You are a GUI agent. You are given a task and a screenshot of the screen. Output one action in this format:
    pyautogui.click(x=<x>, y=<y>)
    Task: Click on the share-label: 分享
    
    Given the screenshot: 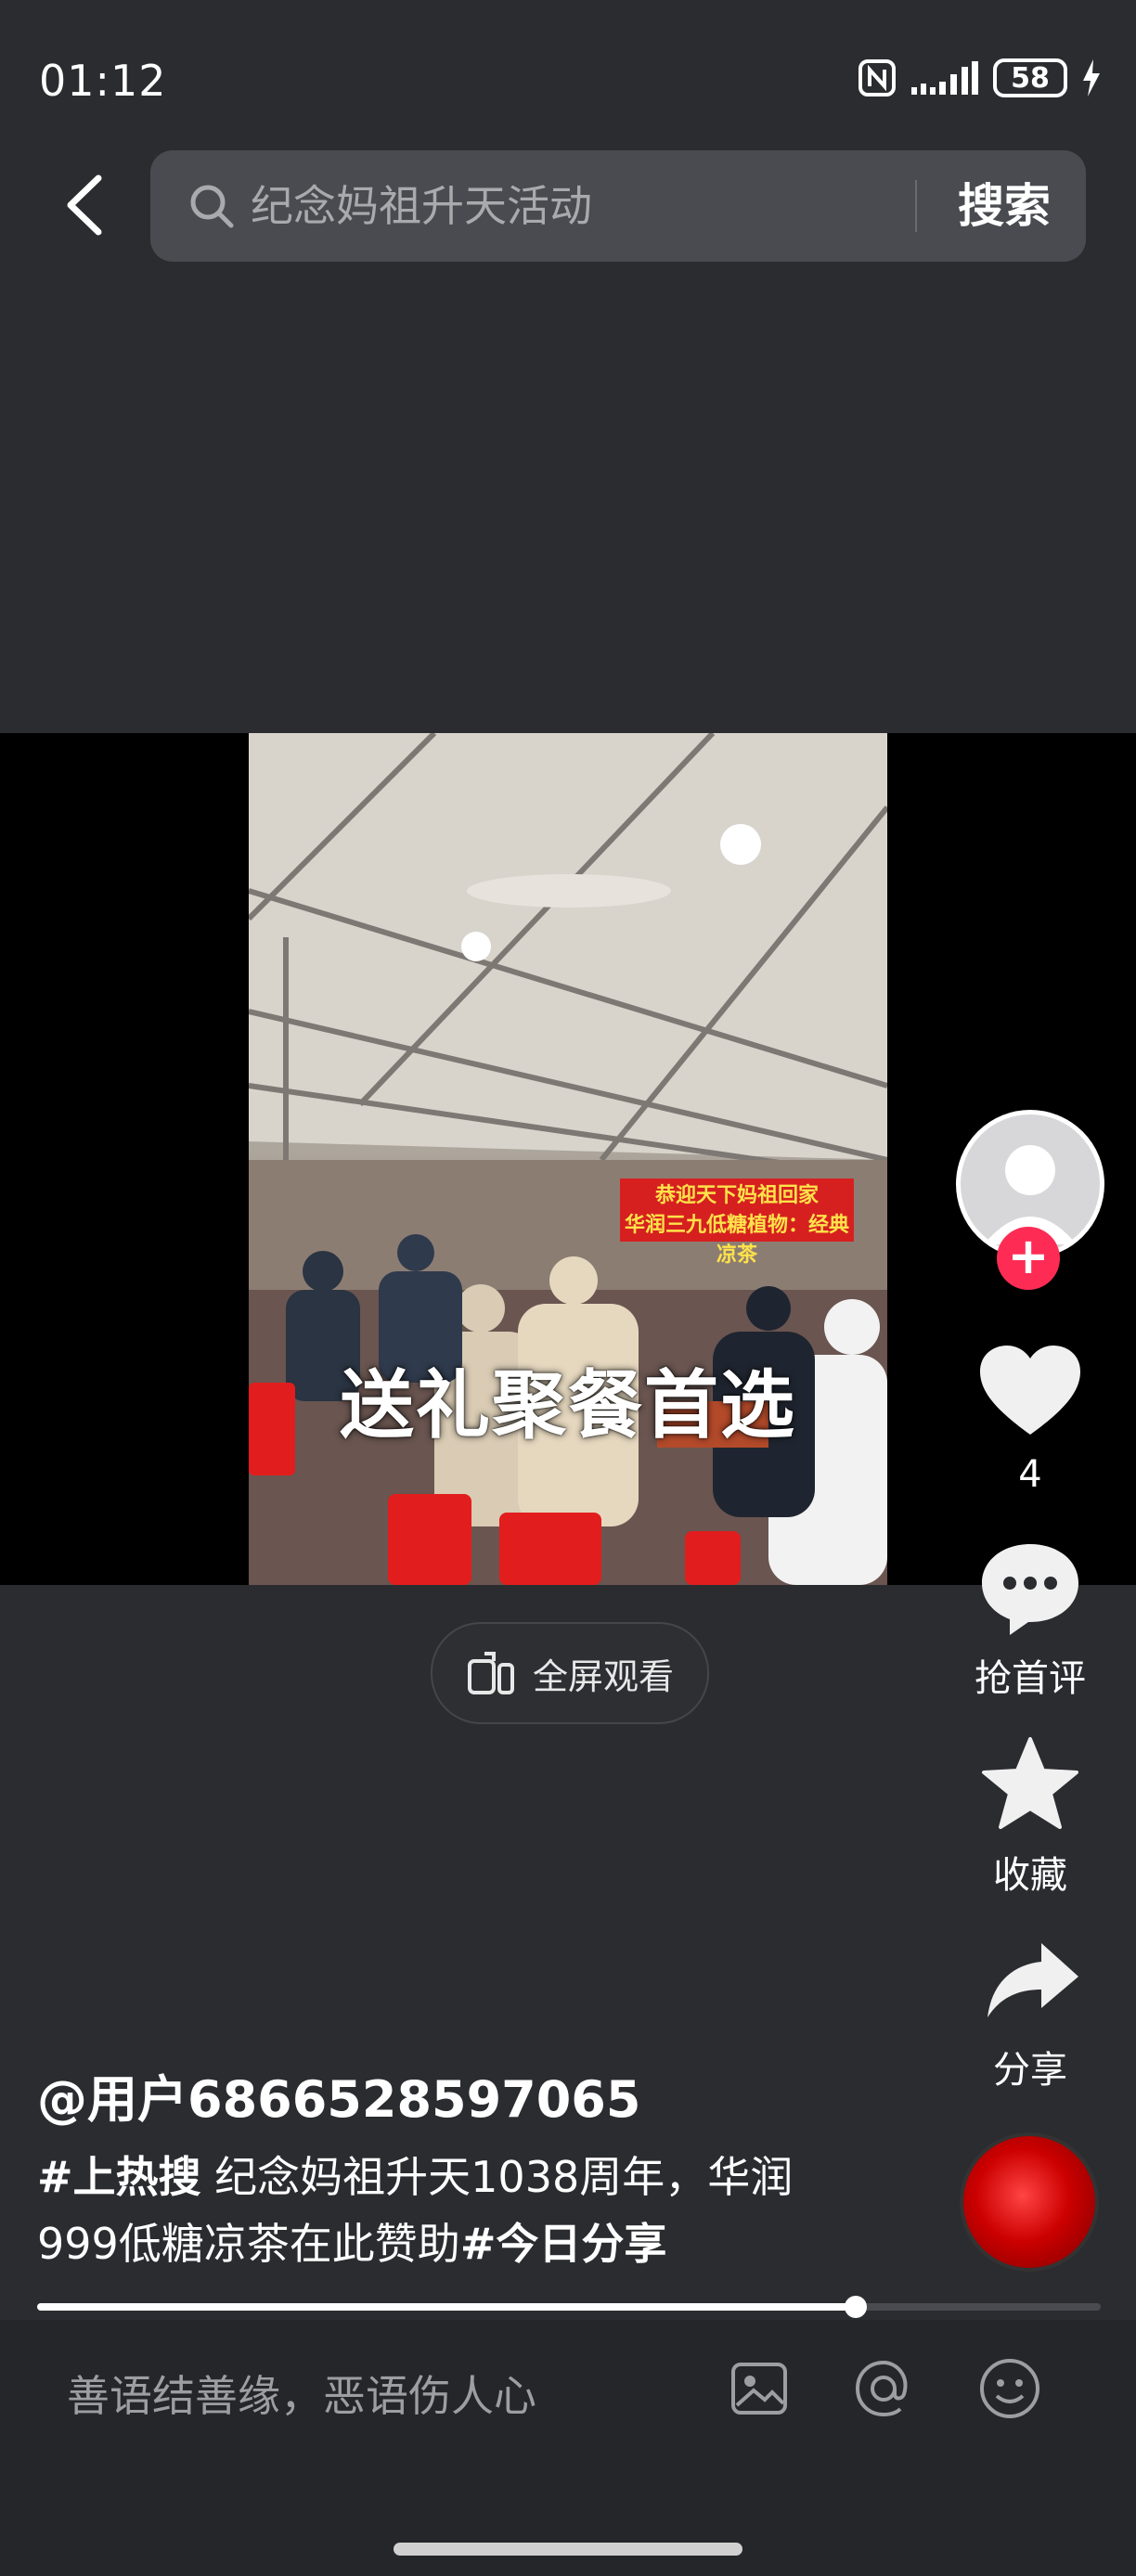 What is the action you would take?
    pyautogui.click(x=1030, y=2066)
    